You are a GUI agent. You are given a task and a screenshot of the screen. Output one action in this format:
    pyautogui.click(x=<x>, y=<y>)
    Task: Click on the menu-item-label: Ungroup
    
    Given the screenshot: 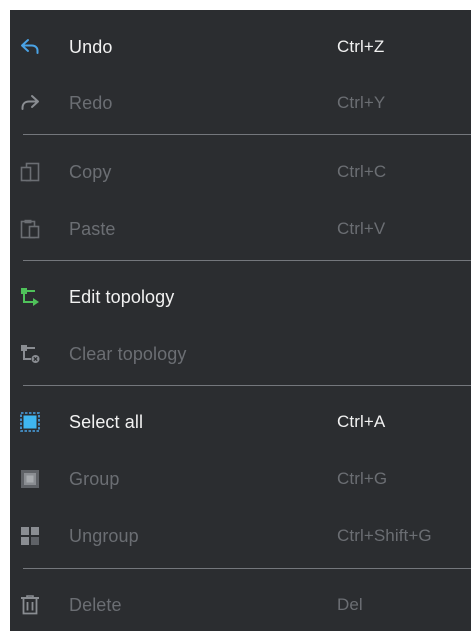 What is the action you would take?
    pyautogui.click(x=104, y=535)
    